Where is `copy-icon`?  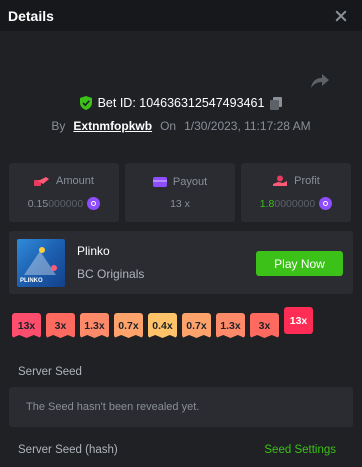 copy-icon is located at coordinates (276, 103).